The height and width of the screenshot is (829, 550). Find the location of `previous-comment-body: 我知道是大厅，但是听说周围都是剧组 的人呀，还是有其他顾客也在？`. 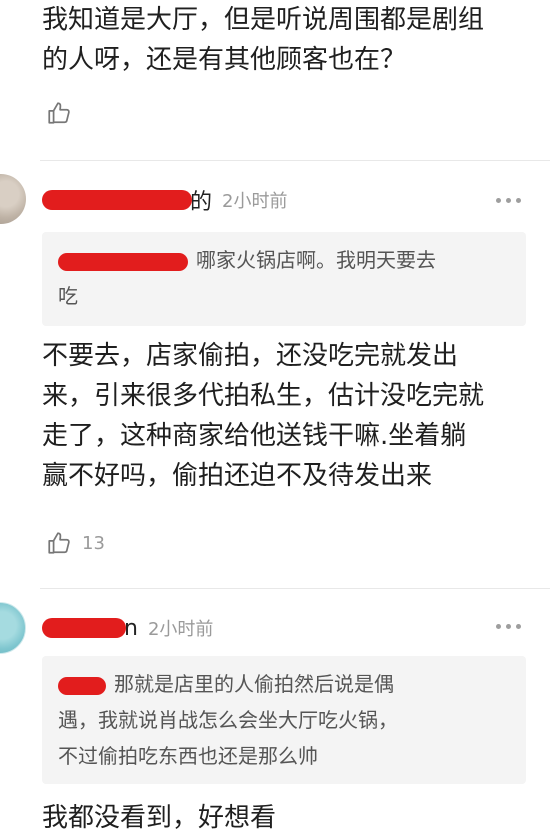

previous-comment-body: 我知道是大厅，但是听说周围都是剧组 的人呀，还是有其他顾客也在？ is located at coordinates (287, 40).